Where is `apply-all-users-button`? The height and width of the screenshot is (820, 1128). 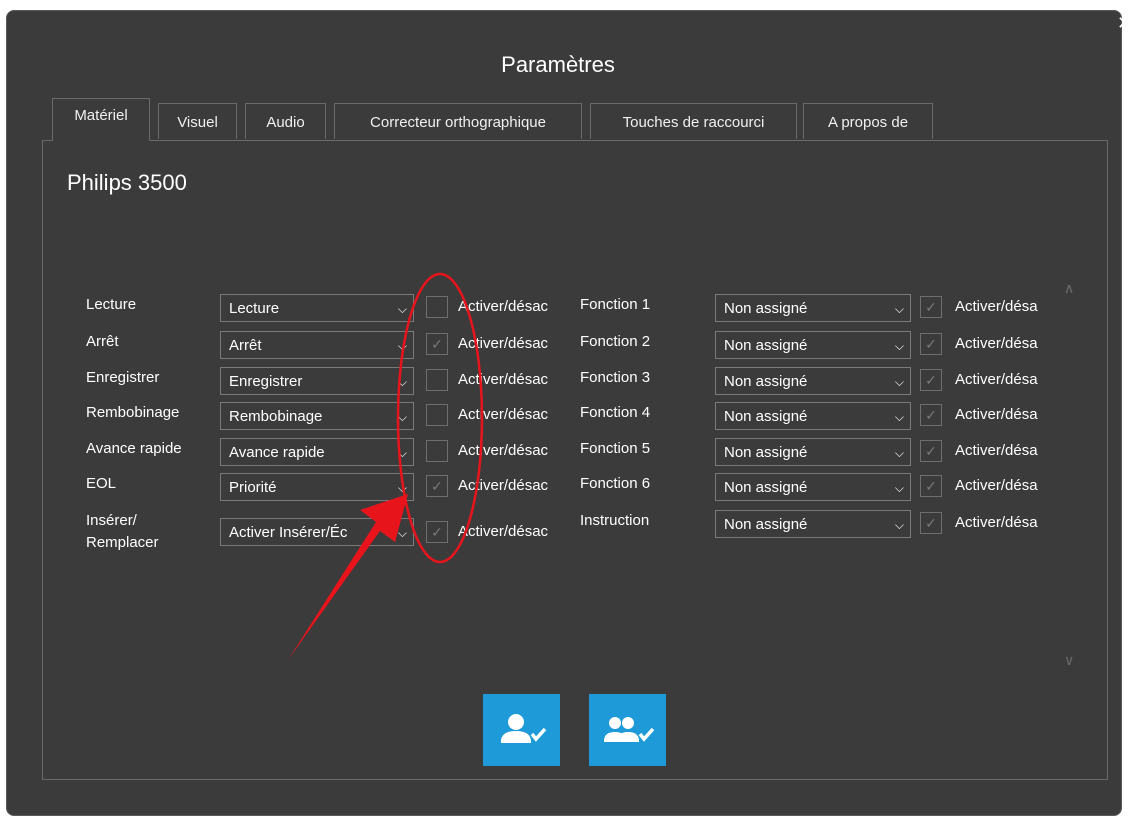
apply-all-users-button is located at coordinates (627, 730).